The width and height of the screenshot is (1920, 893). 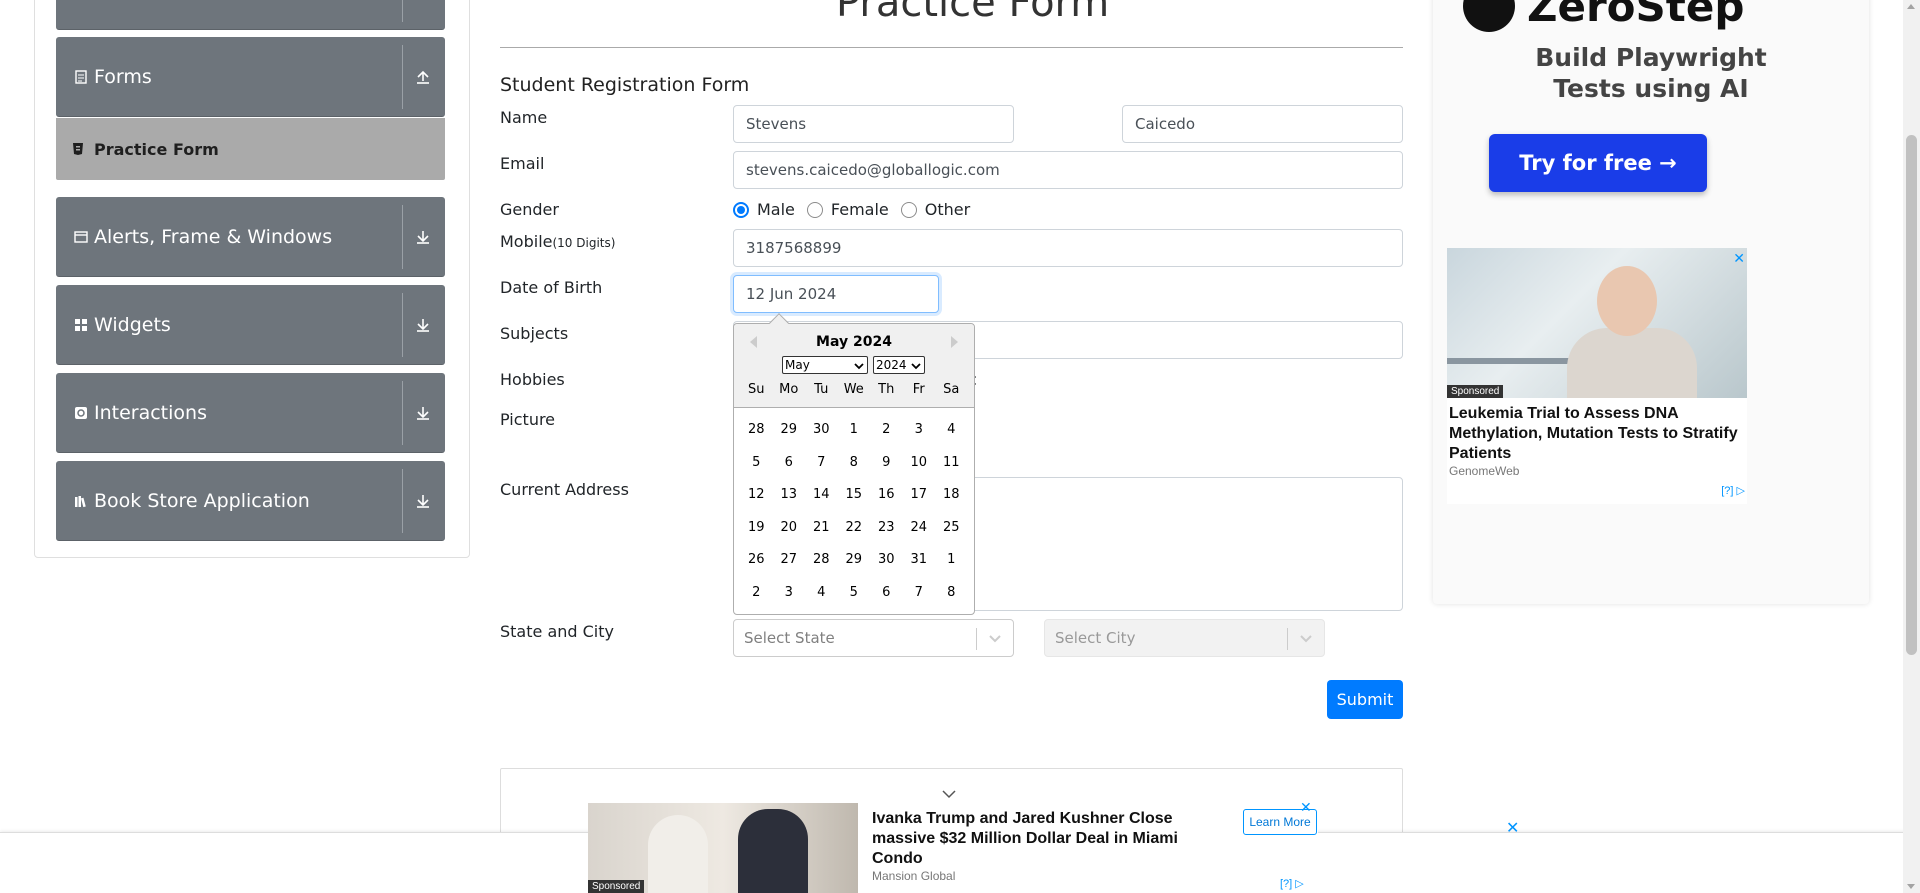 I want to click on radio-label: Other, so click(x=947, y=209).